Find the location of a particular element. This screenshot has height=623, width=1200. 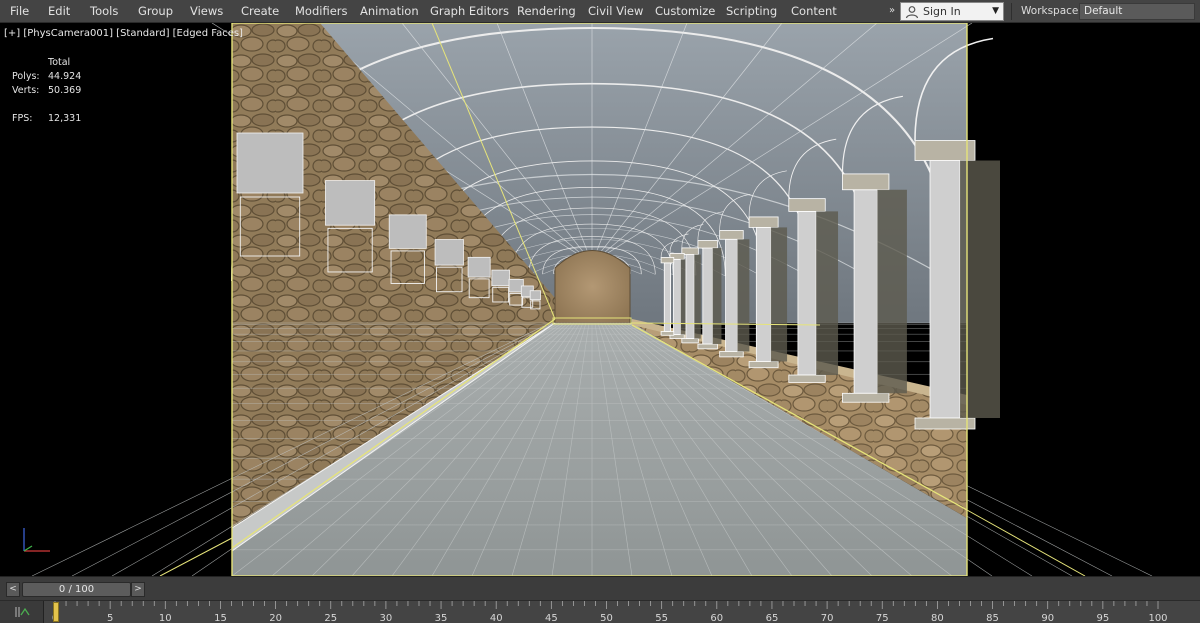

far-end-arch is located at coordinates (592, 287).